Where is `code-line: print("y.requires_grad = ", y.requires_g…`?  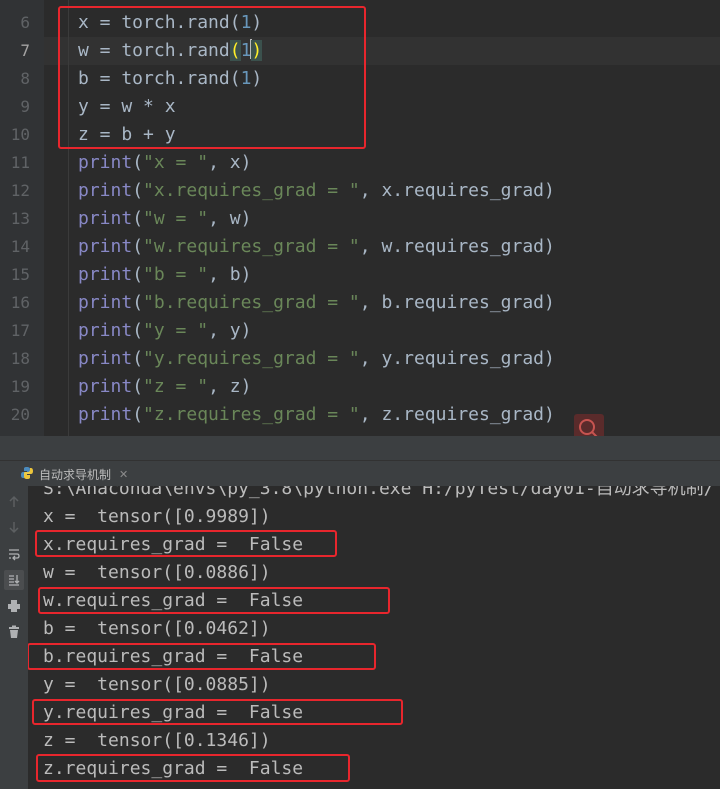
code-line: print("y.requires_grad = ", y.requires_g… is located at coordinates (316, 359).